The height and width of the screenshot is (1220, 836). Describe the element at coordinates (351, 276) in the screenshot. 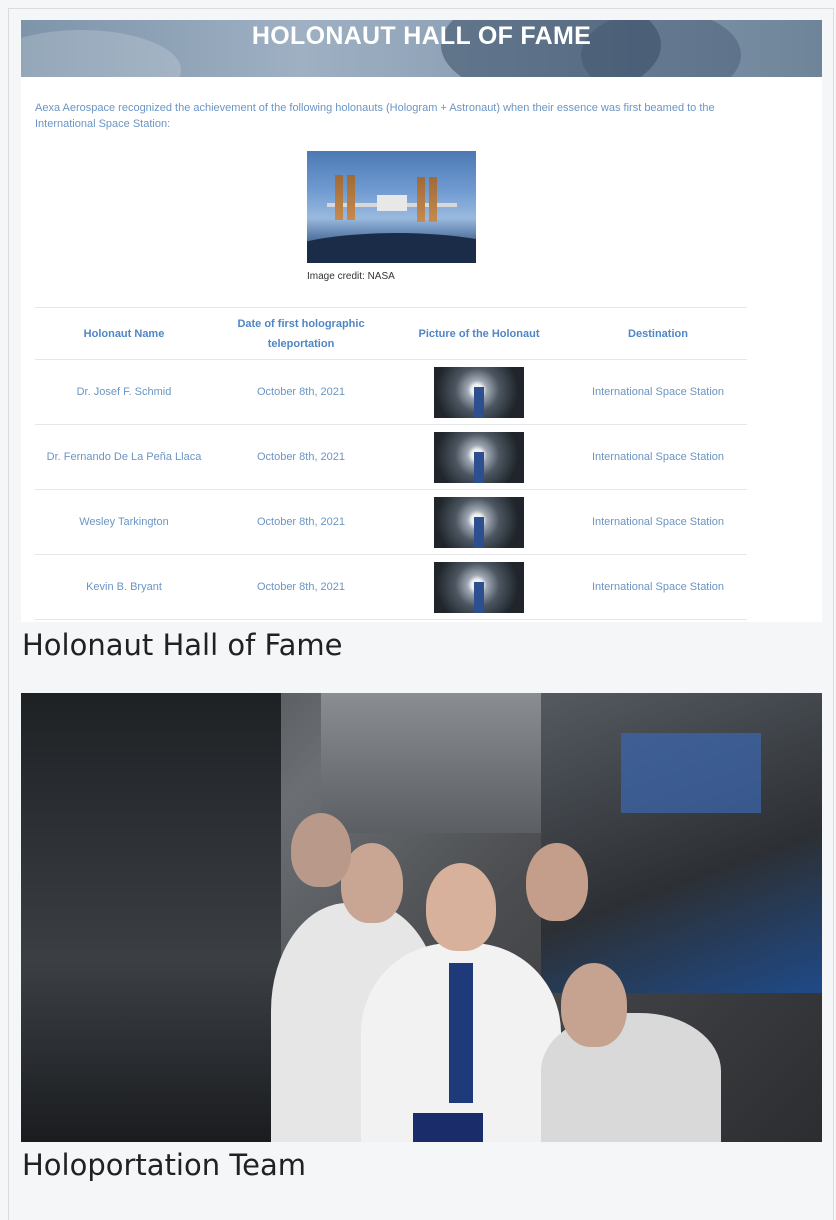

I see `image-credit: Image credit: NASA` at that location.